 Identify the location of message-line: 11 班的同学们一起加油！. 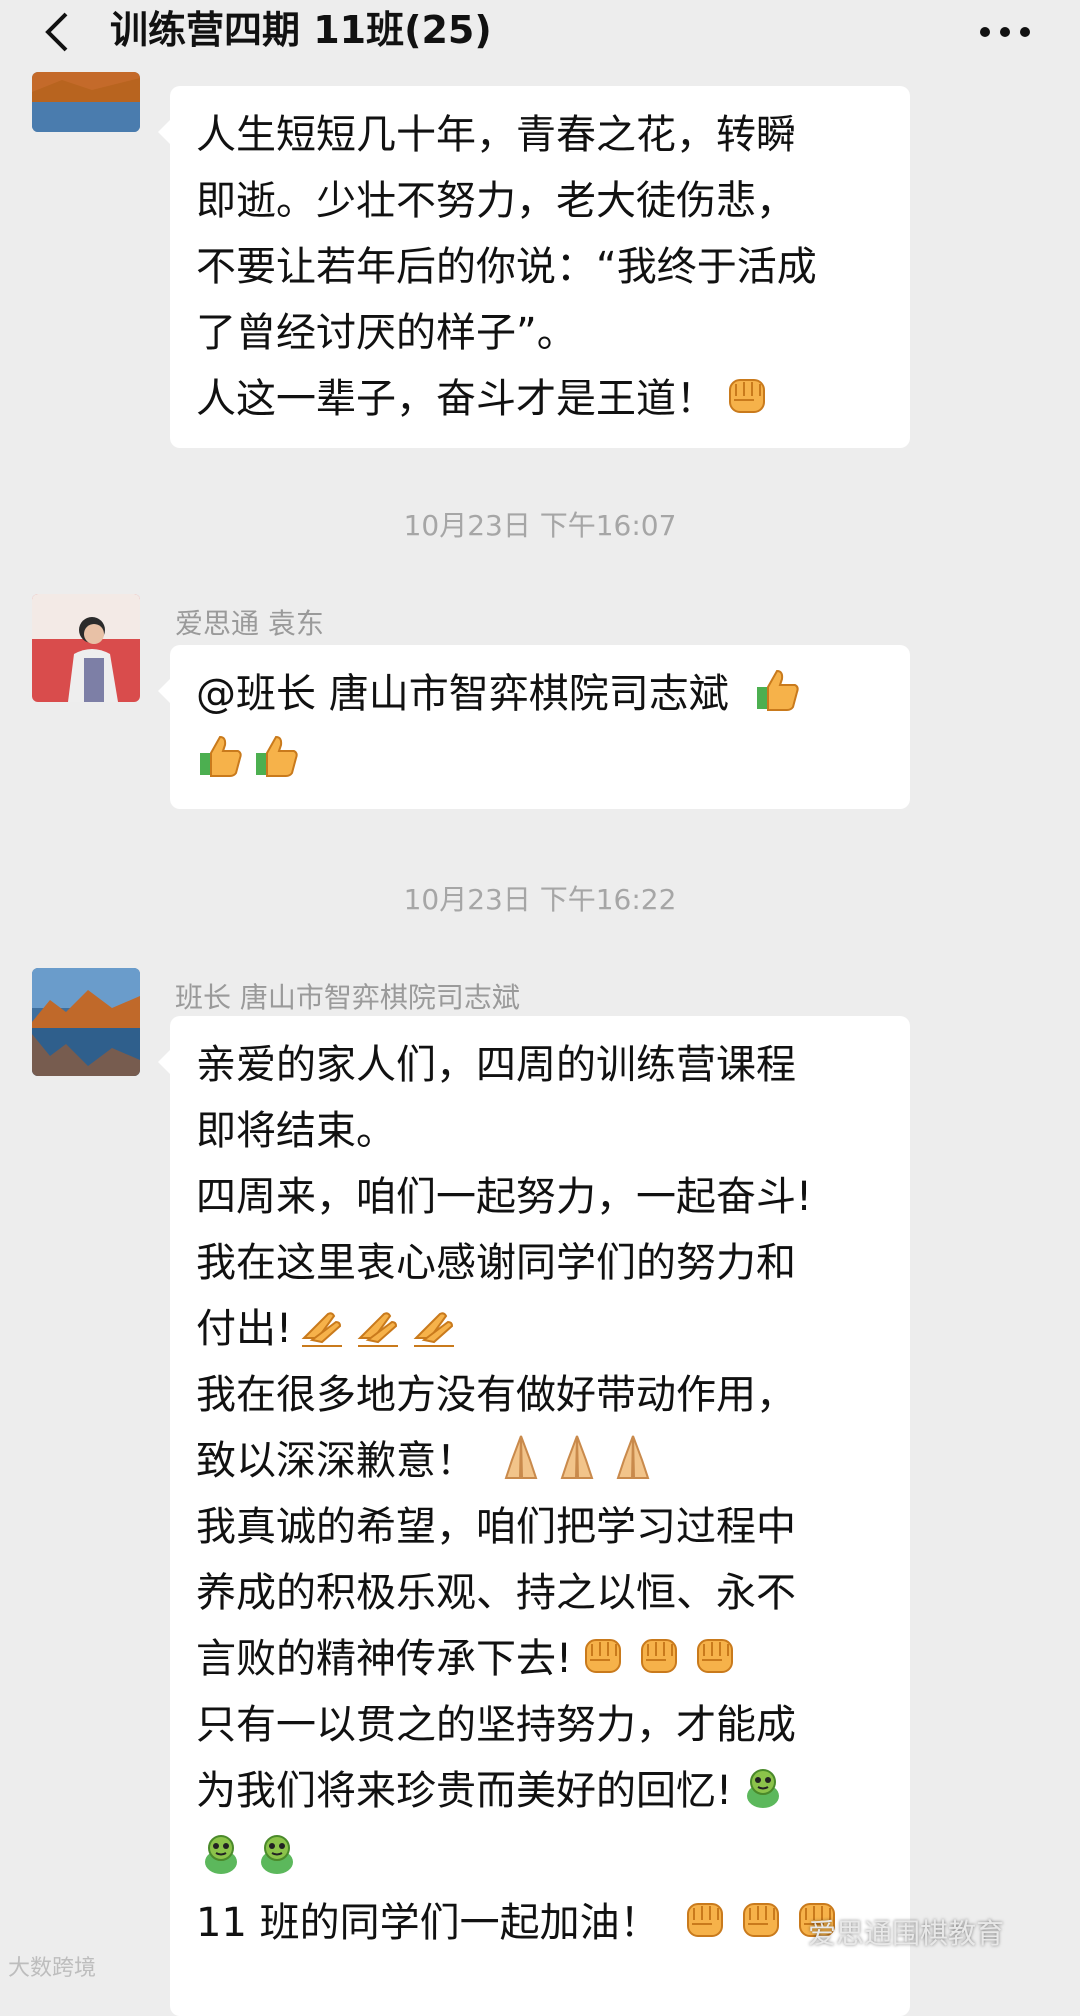
(540, 1923).